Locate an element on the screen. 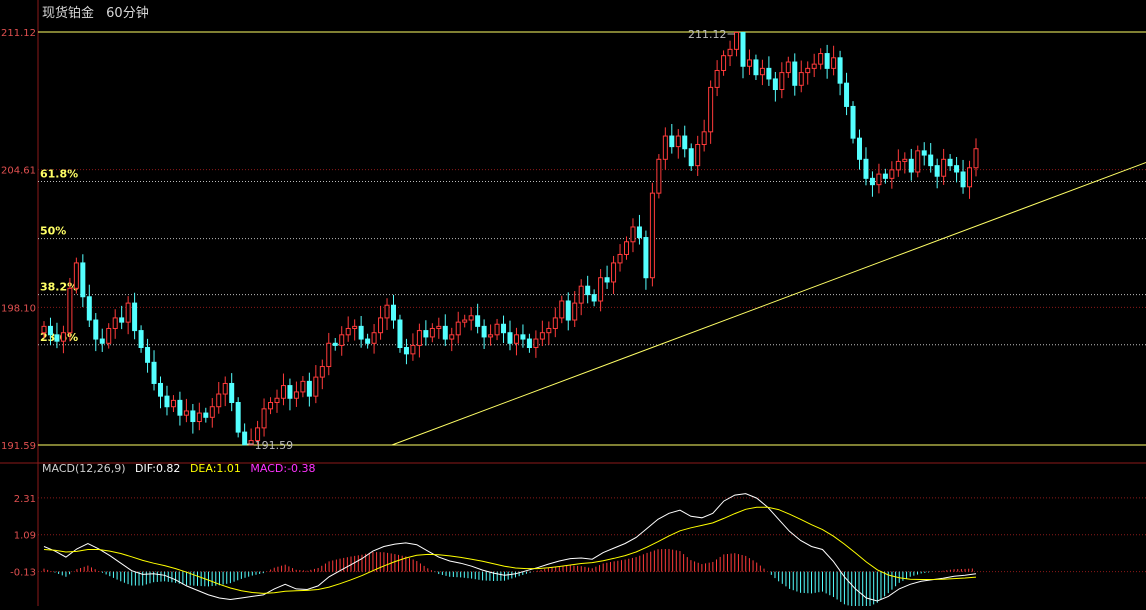  period-label: 60分钟 is located at coordinates (127, 13).